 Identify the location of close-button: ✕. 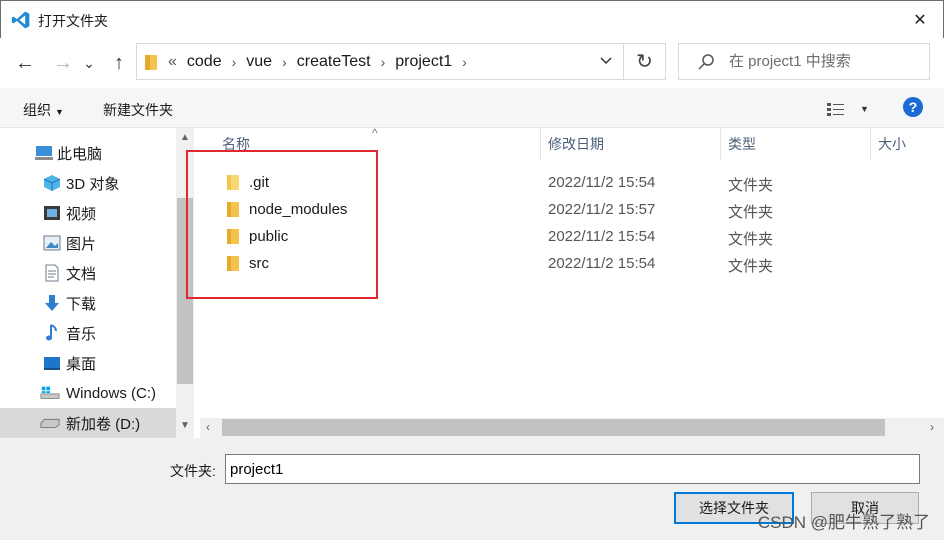
(920, 20).